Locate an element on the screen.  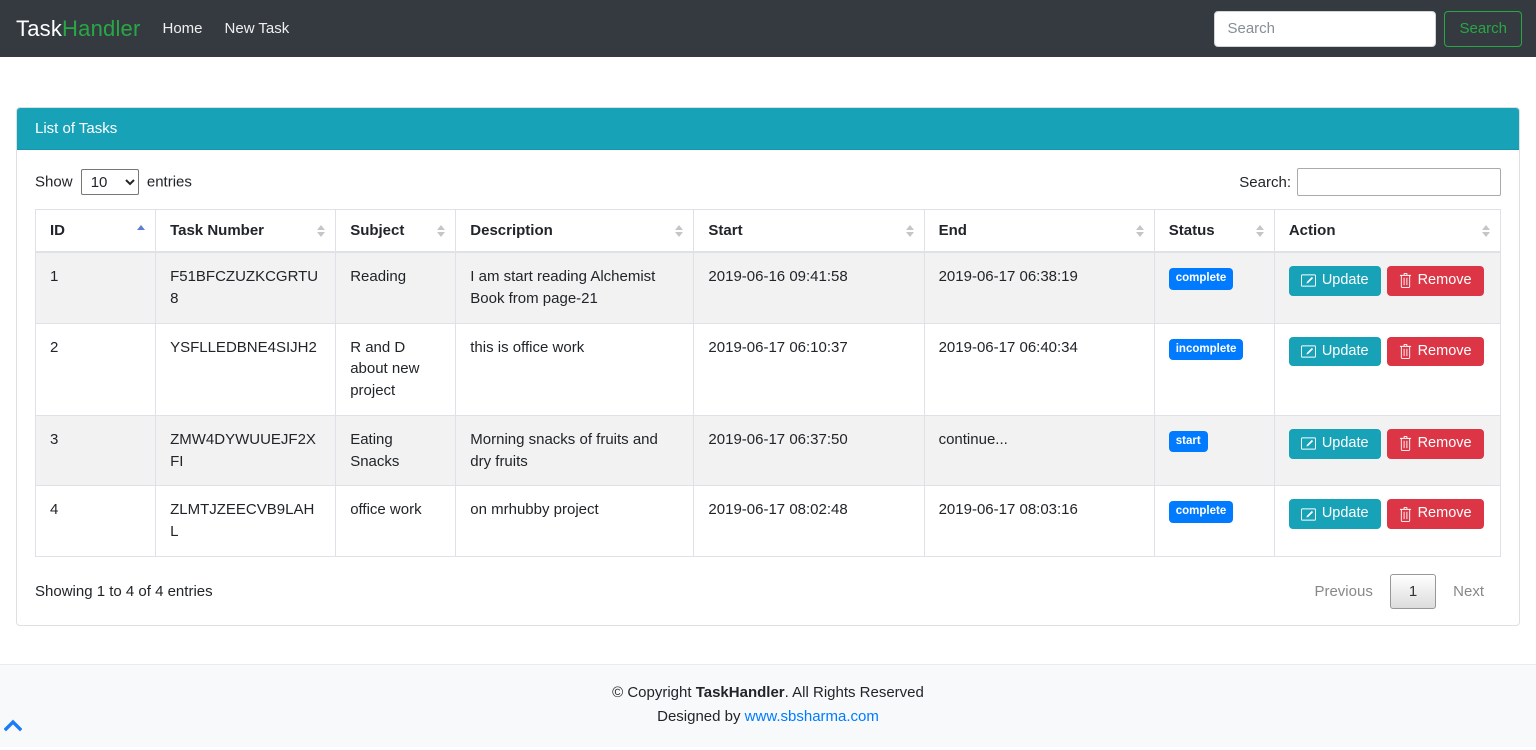
status-badge: incomplete is located at coordinates (1206, 349).